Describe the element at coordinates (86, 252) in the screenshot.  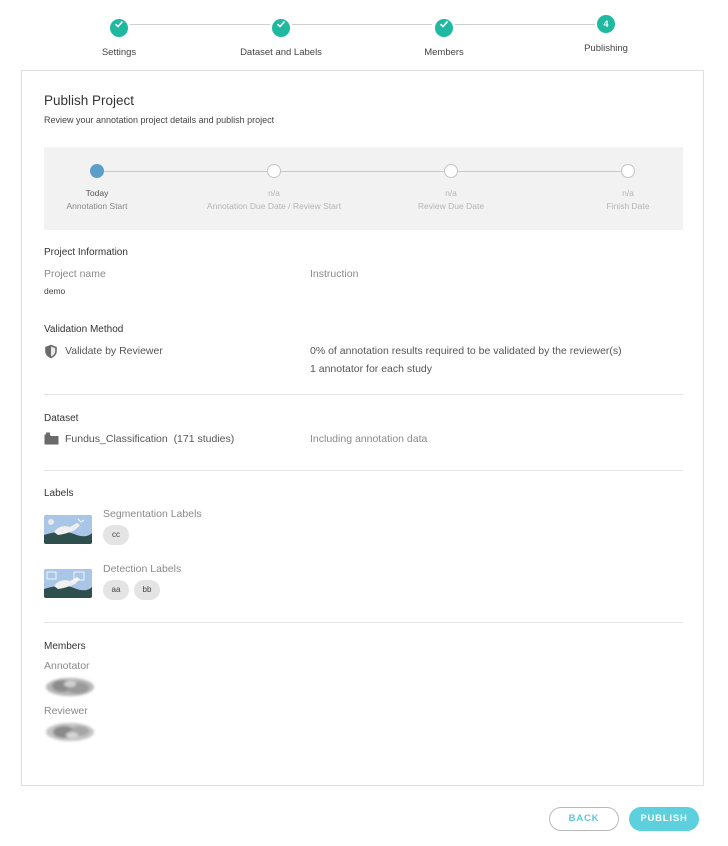
I see `project-info-title: Project Information` at that location.